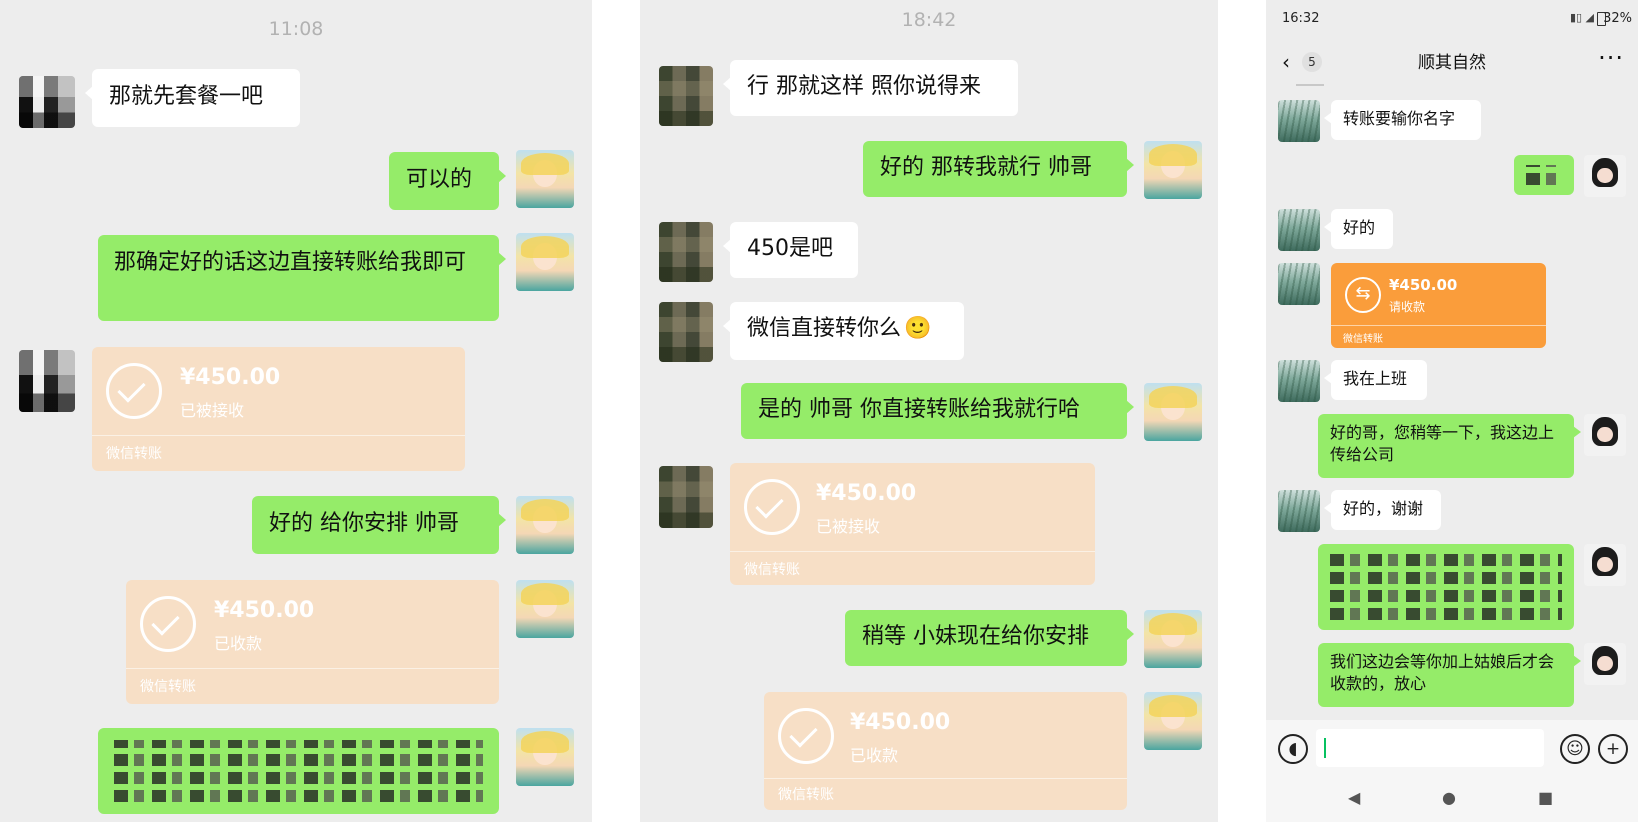  What do you see at coordinates (998, 169) in the screenshot?
I see `message-bubble: 好的 那转我就行 帅哥` at bounding box center [998, 169].